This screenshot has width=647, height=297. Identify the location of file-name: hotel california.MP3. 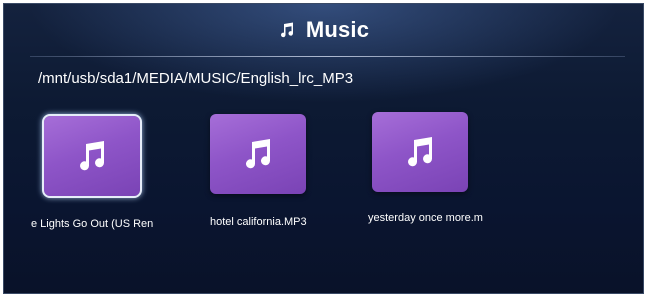
(258, 222).